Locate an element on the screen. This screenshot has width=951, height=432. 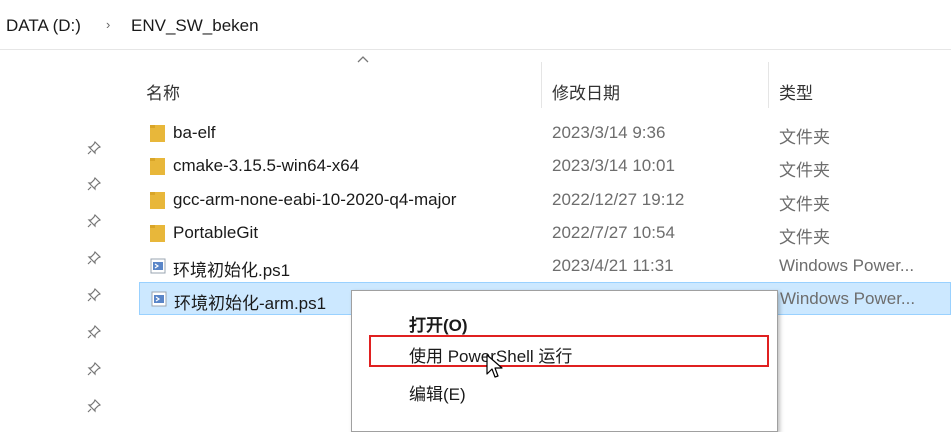
file-date: 2022/7/27 10:54 is located at coordinates (613, 232).